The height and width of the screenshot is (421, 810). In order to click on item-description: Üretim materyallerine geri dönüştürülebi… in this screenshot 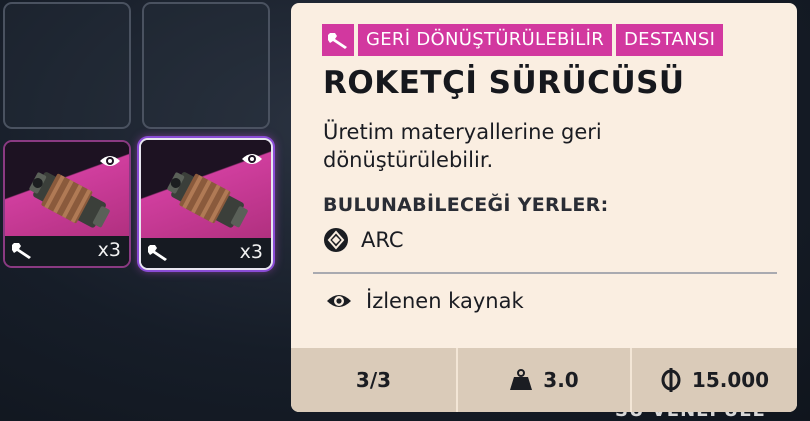, I will do `click(462, 146)`.